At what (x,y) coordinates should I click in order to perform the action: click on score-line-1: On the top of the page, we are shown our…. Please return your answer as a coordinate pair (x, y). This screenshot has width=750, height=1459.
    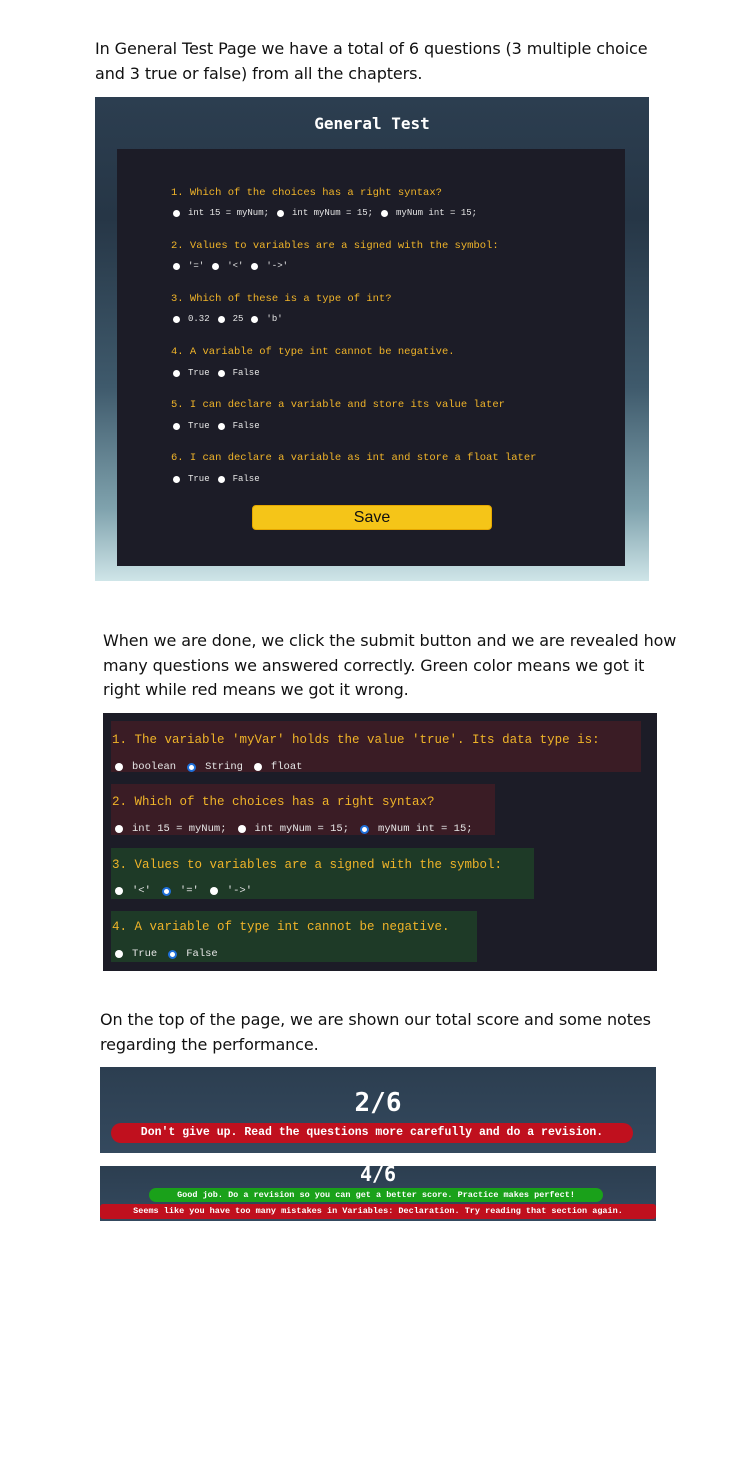
    Looking at the image, I should click on (375, 1019).